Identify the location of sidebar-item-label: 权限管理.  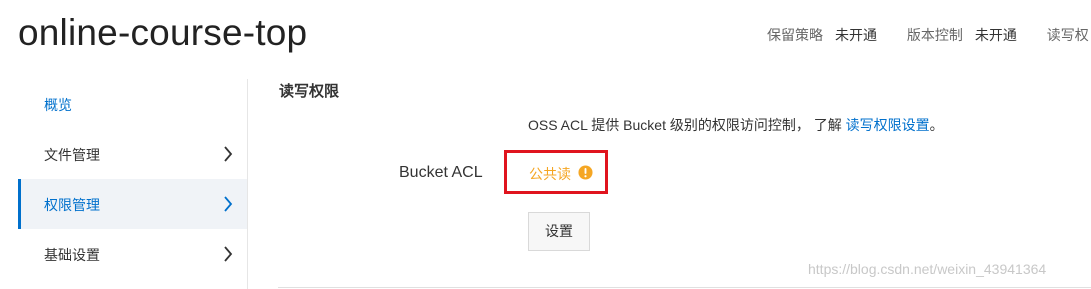
(72, 205).